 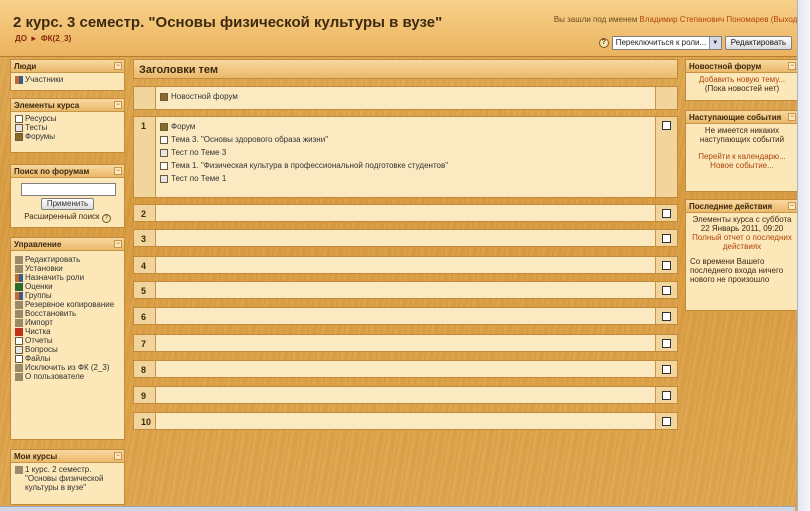 What do you see at coordinates (397, 508) in the screenshot?
I see `horizontal-scrollbar` at bounding box center [397, 508].